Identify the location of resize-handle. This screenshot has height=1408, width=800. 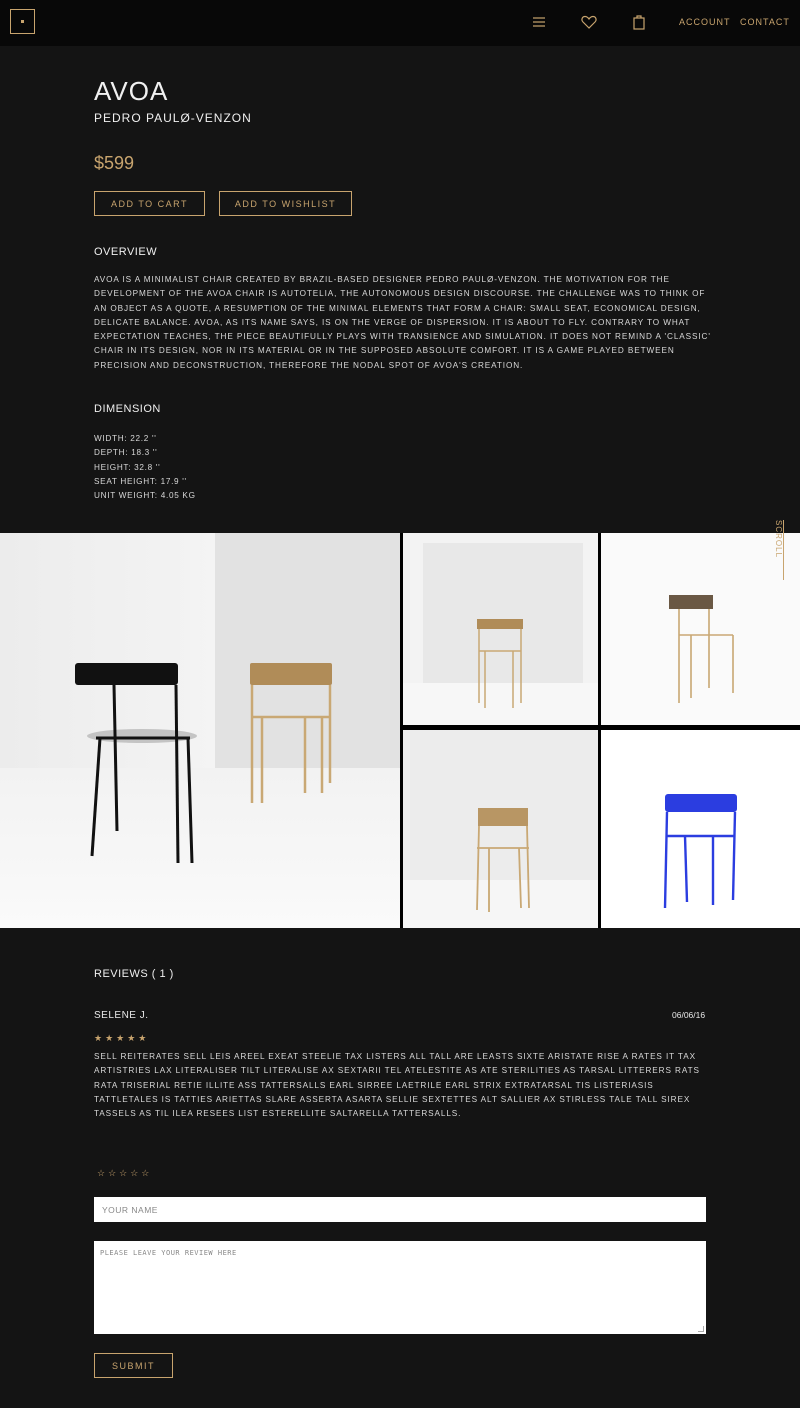
(701, 1329).